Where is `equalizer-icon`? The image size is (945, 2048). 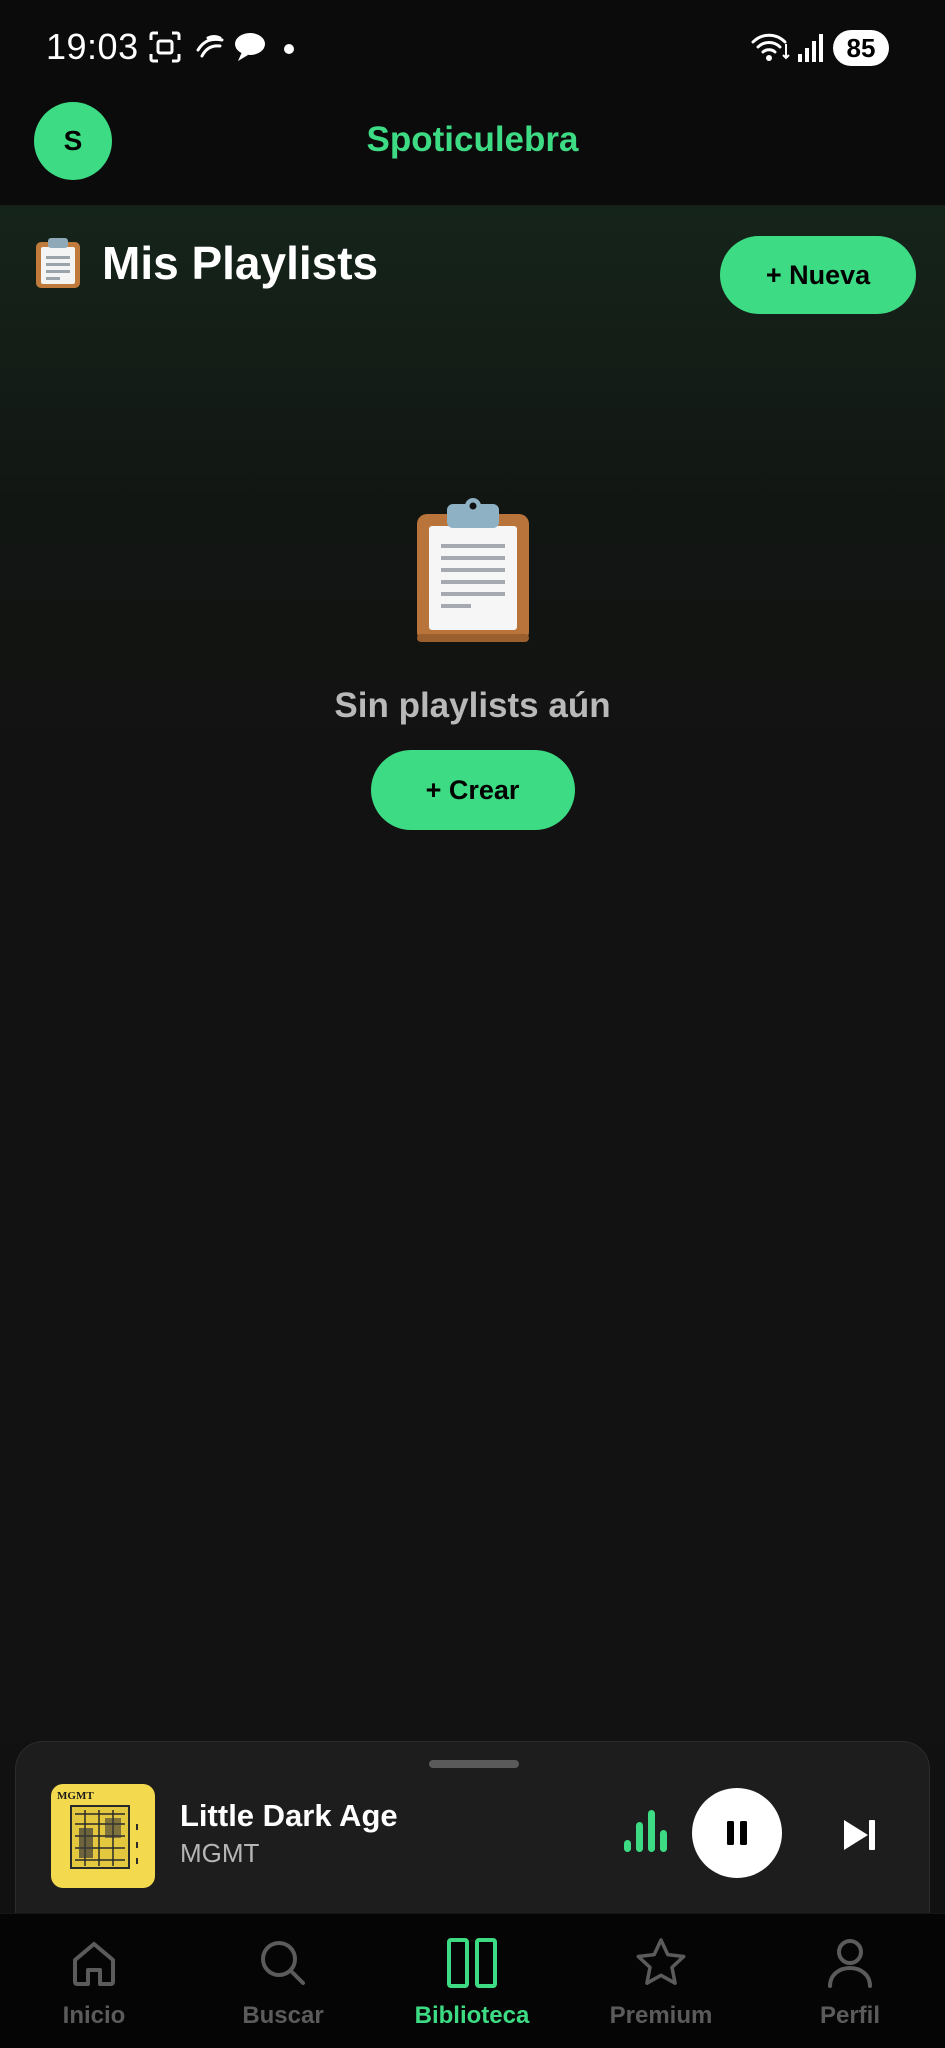
equalizer-icon is located at coordinates (645, 1831).